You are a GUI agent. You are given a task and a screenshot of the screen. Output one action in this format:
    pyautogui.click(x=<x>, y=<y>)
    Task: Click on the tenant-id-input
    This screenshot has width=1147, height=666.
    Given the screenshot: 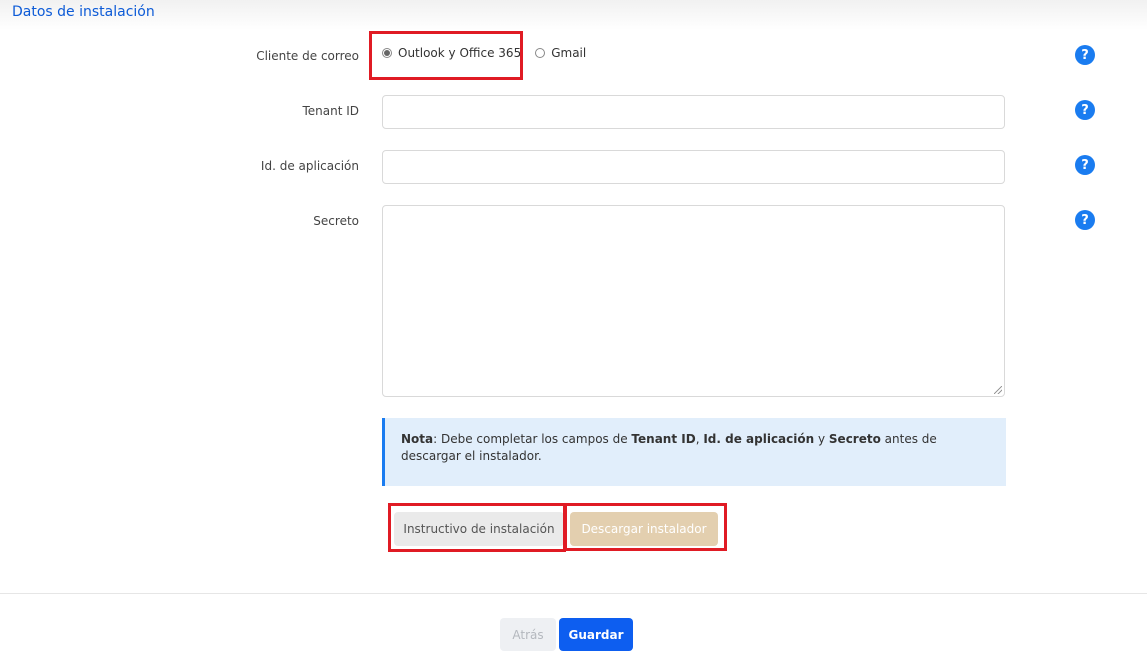 What is the action you would take?
    pyautogui.click(x=693, y=112)
    